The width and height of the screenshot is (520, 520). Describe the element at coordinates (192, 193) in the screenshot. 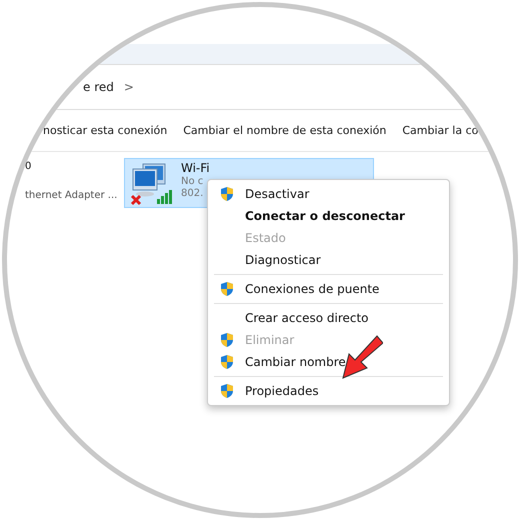

I see `adapter-description: 802.` at that location.